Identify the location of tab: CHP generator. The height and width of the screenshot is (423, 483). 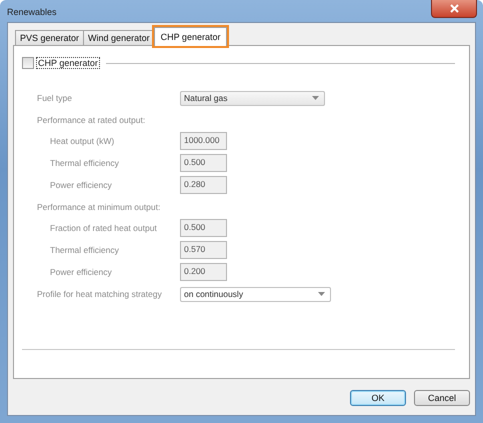
(191, 36).